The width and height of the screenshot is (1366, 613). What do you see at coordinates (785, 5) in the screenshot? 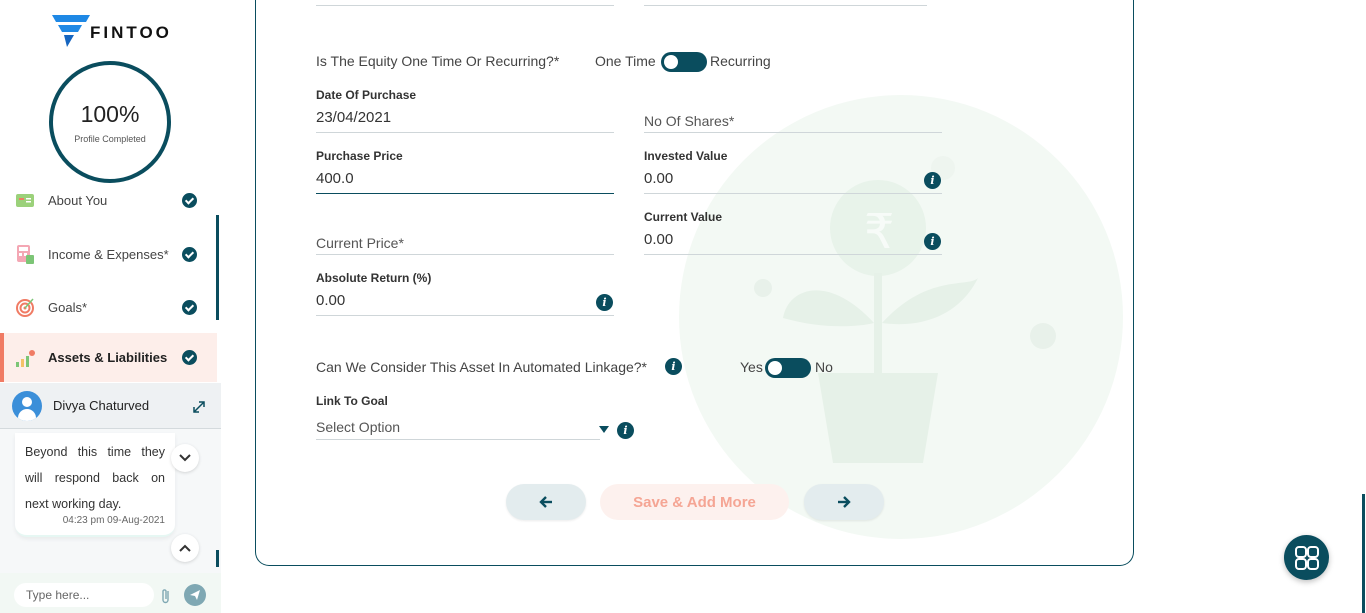
I see `top-field-underline-right` at bounding box center [785, 5].